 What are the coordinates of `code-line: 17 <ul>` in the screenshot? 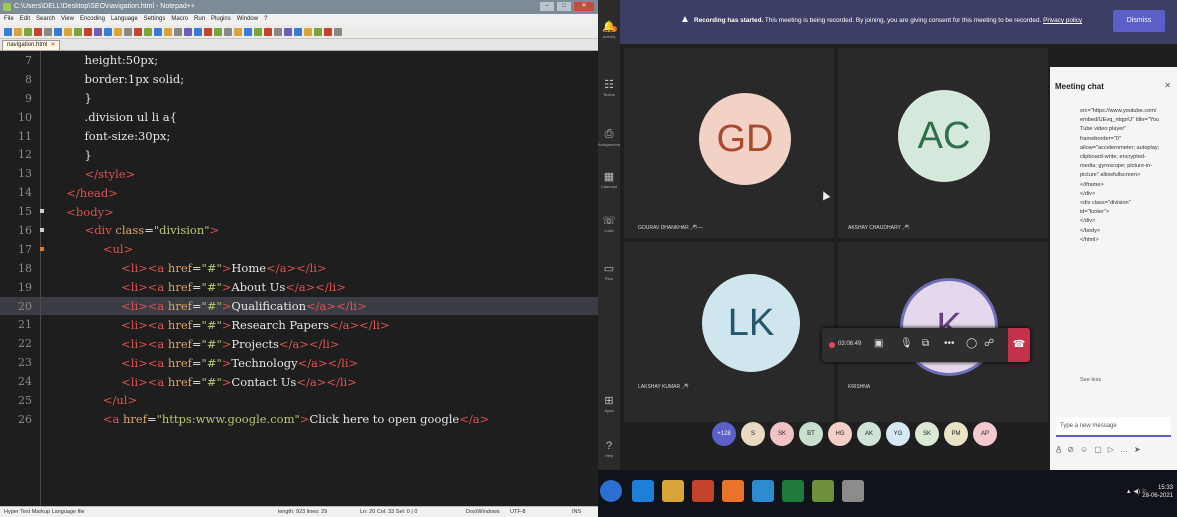 It's located at (299, 249).